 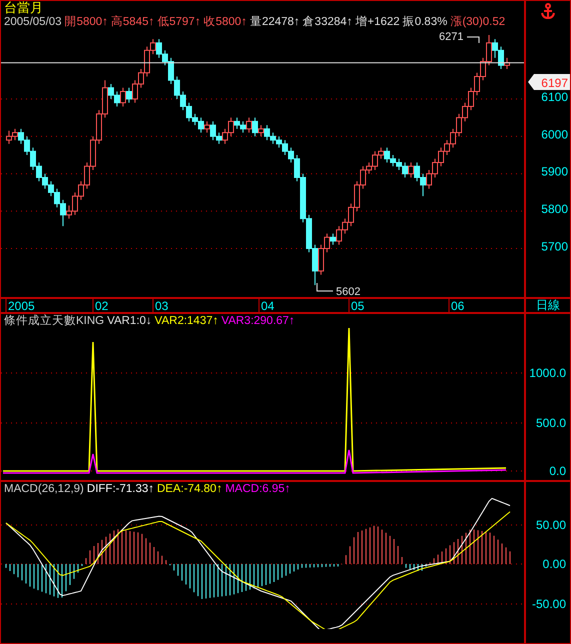 What do you see at coordinates (327, 22) in the screenshot?
I see `quote-value: 倉33284↑` at bounding box center [327, 22].